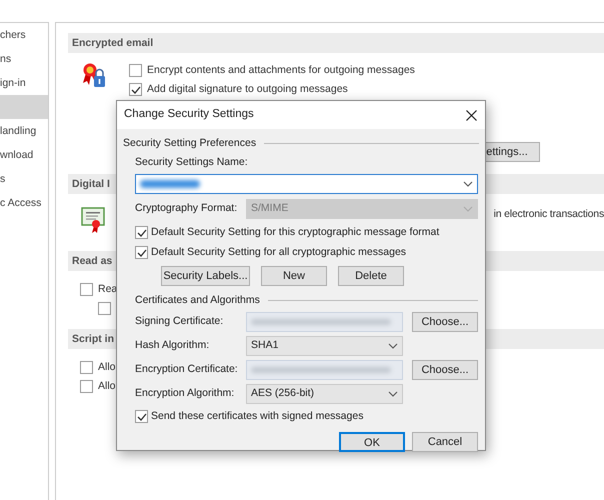 The height and width of the screenshot is (500, 604). Describe the element at coordinates (93, 220) in the screenshot. I see `certificate-icon` at that location.